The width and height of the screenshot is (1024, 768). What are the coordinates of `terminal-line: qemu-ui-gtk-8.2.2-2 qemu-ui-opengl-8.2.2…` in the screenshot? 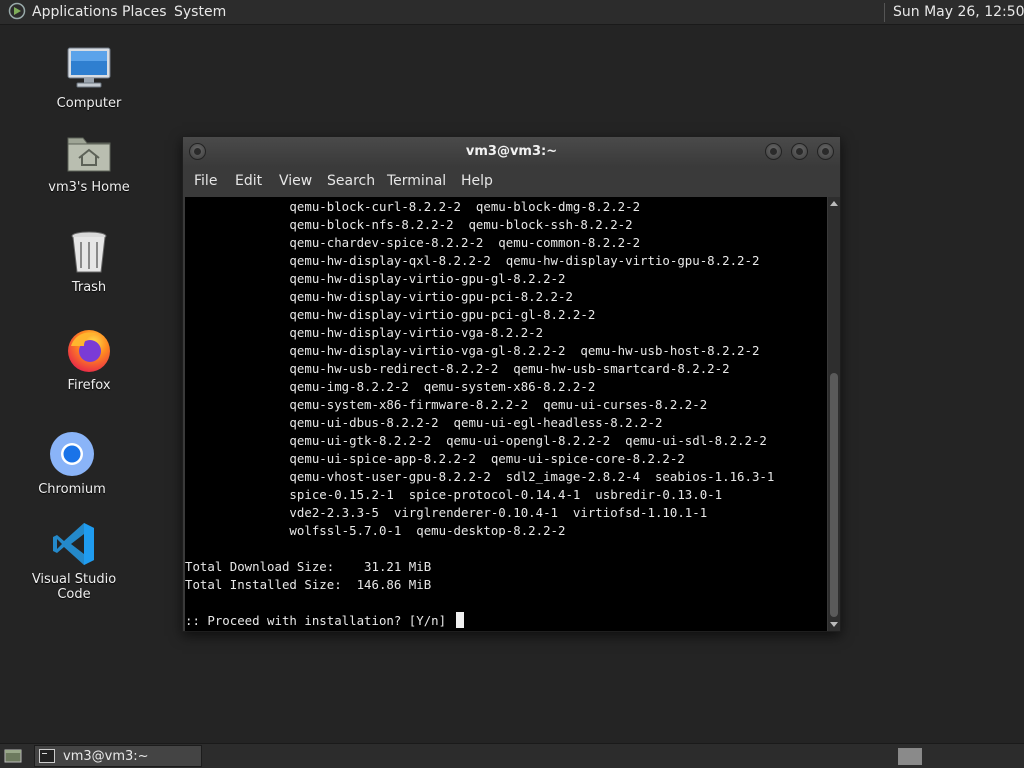 It's located at (476, 440).